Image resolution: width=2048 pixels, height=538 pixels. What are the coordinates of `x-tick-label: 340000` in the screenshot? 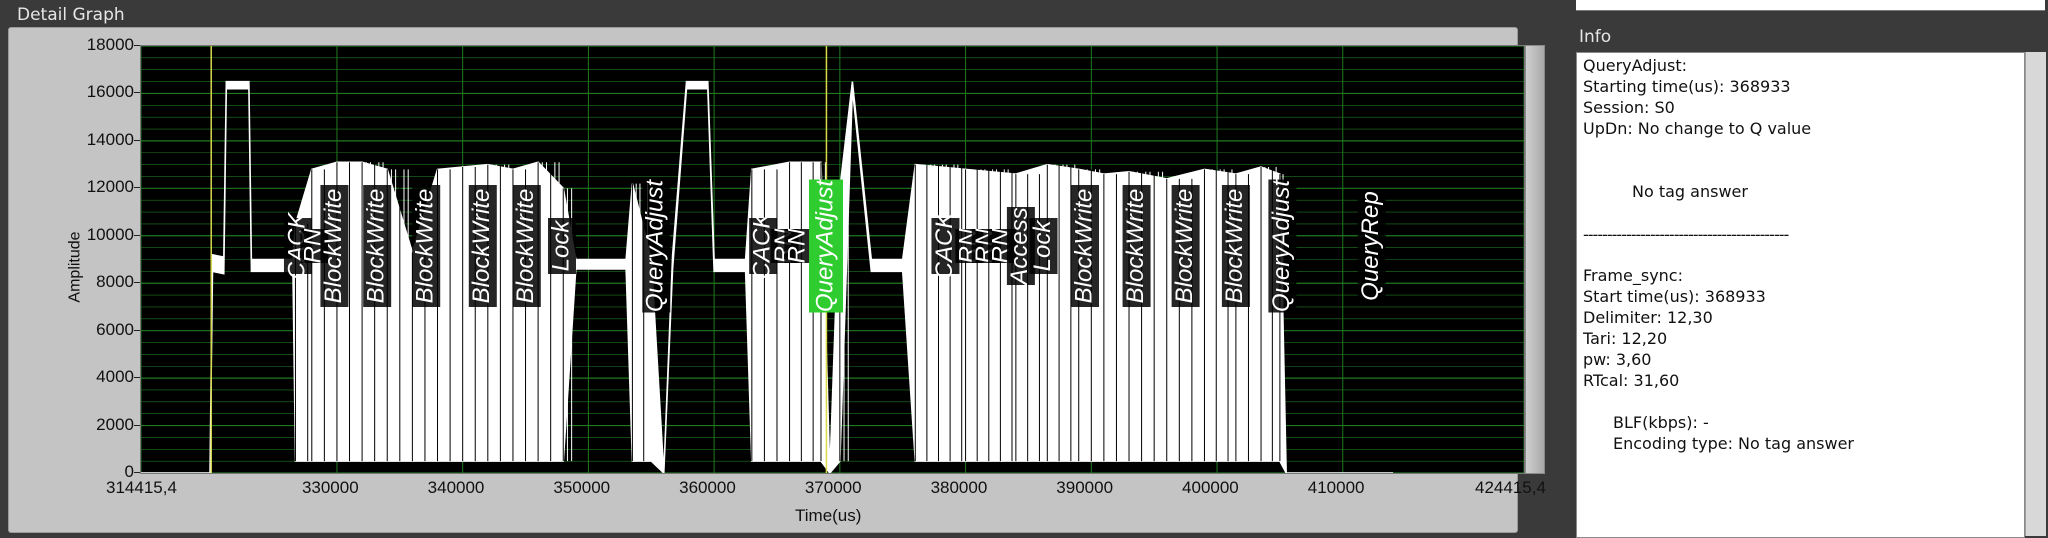 It's located at (456, 487).